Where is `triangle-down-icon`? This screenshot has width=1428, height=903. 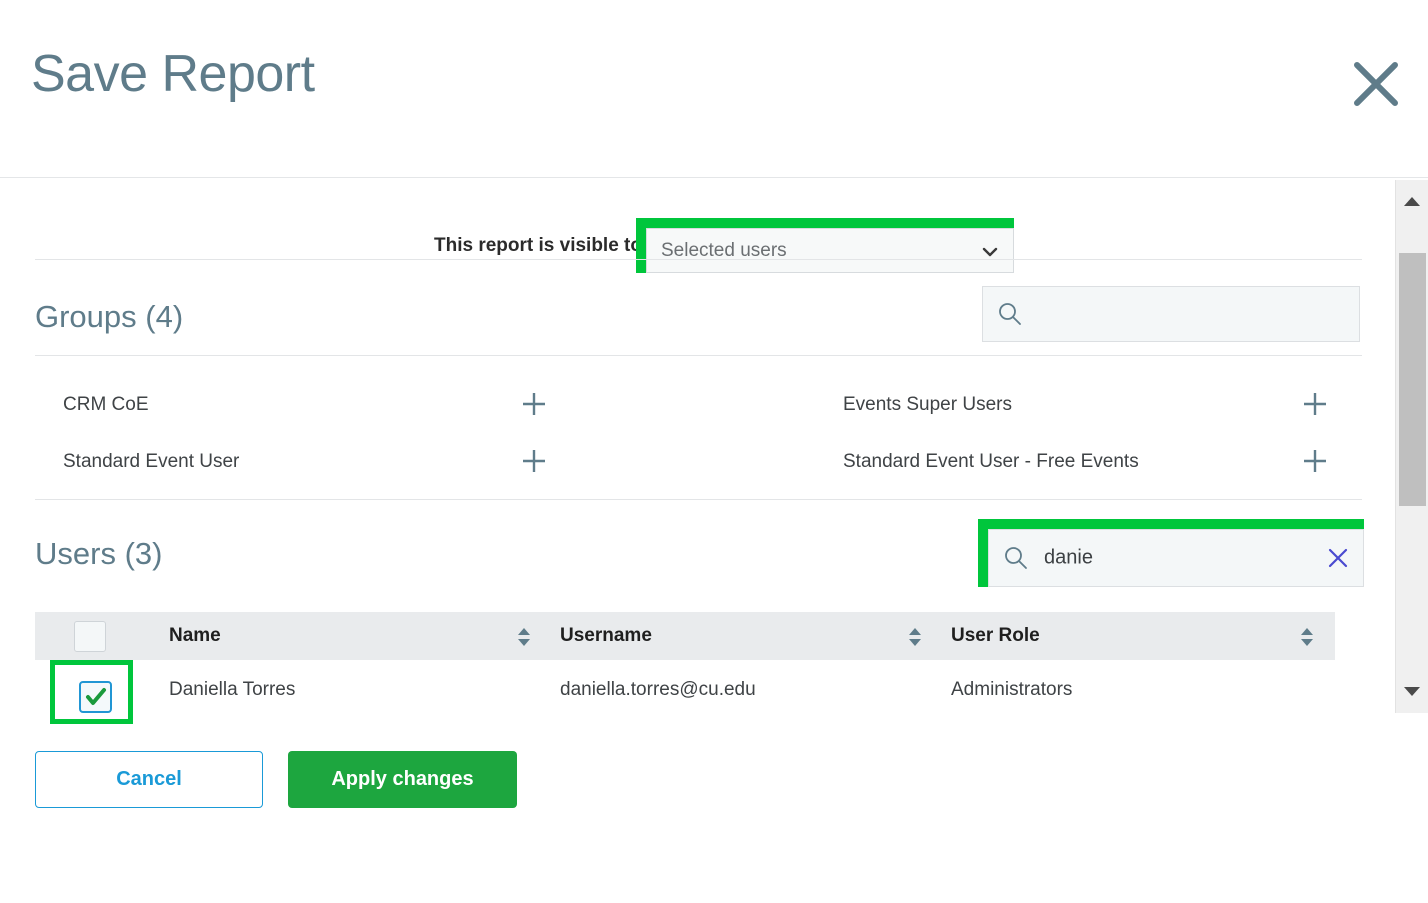 triangle-down-icon is located at coordinates (1412, 691).